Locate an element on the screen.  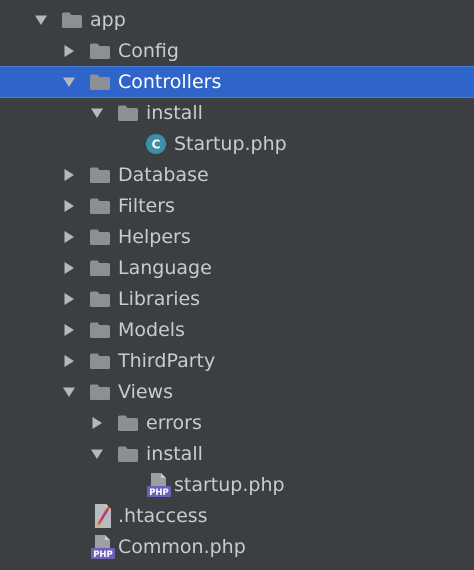
tree-row-label: Views is located at coordinates (145, 392).